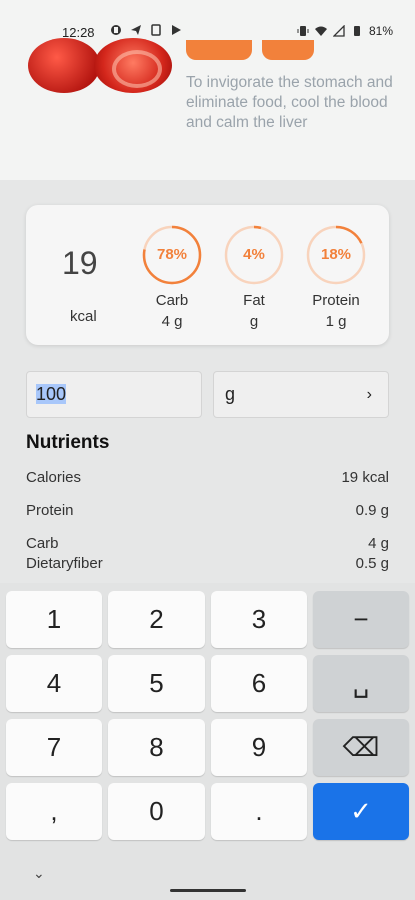 This screenshot has height=900, width=415. I want to click on carb-amount: 4 g, so click(172, 321).